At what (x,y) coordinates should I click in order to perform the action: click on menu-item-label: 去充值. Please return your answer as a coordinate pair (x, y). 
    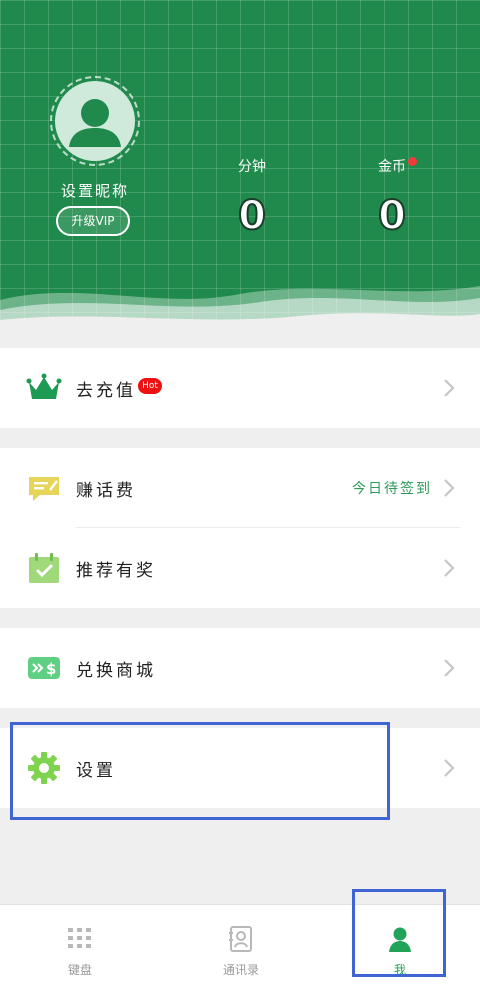
    Looking at the image, I should click on (106, 391).